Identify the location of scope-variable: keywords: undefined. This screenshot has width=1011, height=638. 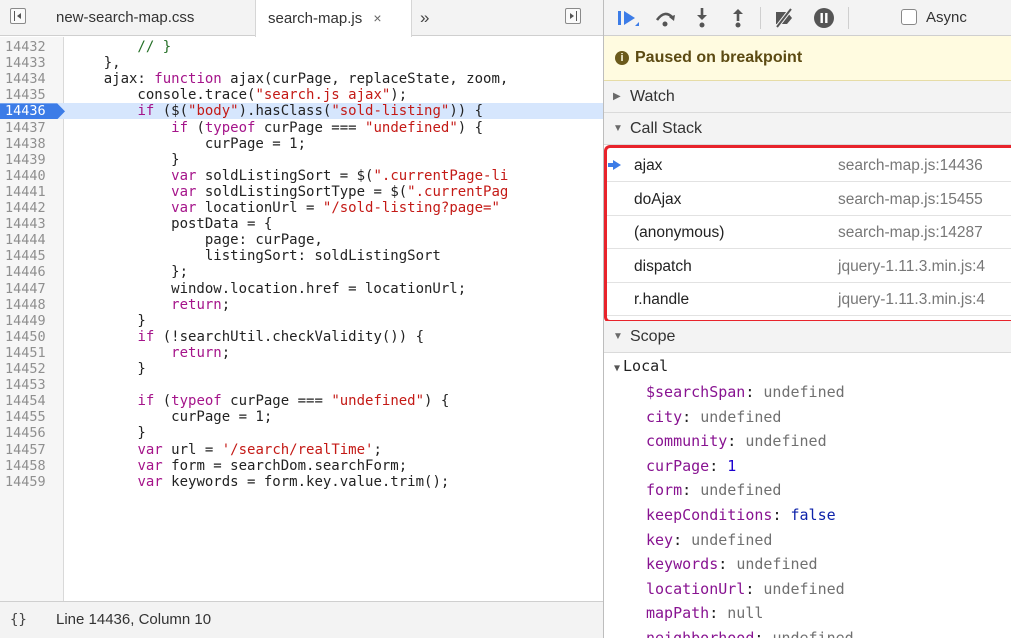
(732, 564).